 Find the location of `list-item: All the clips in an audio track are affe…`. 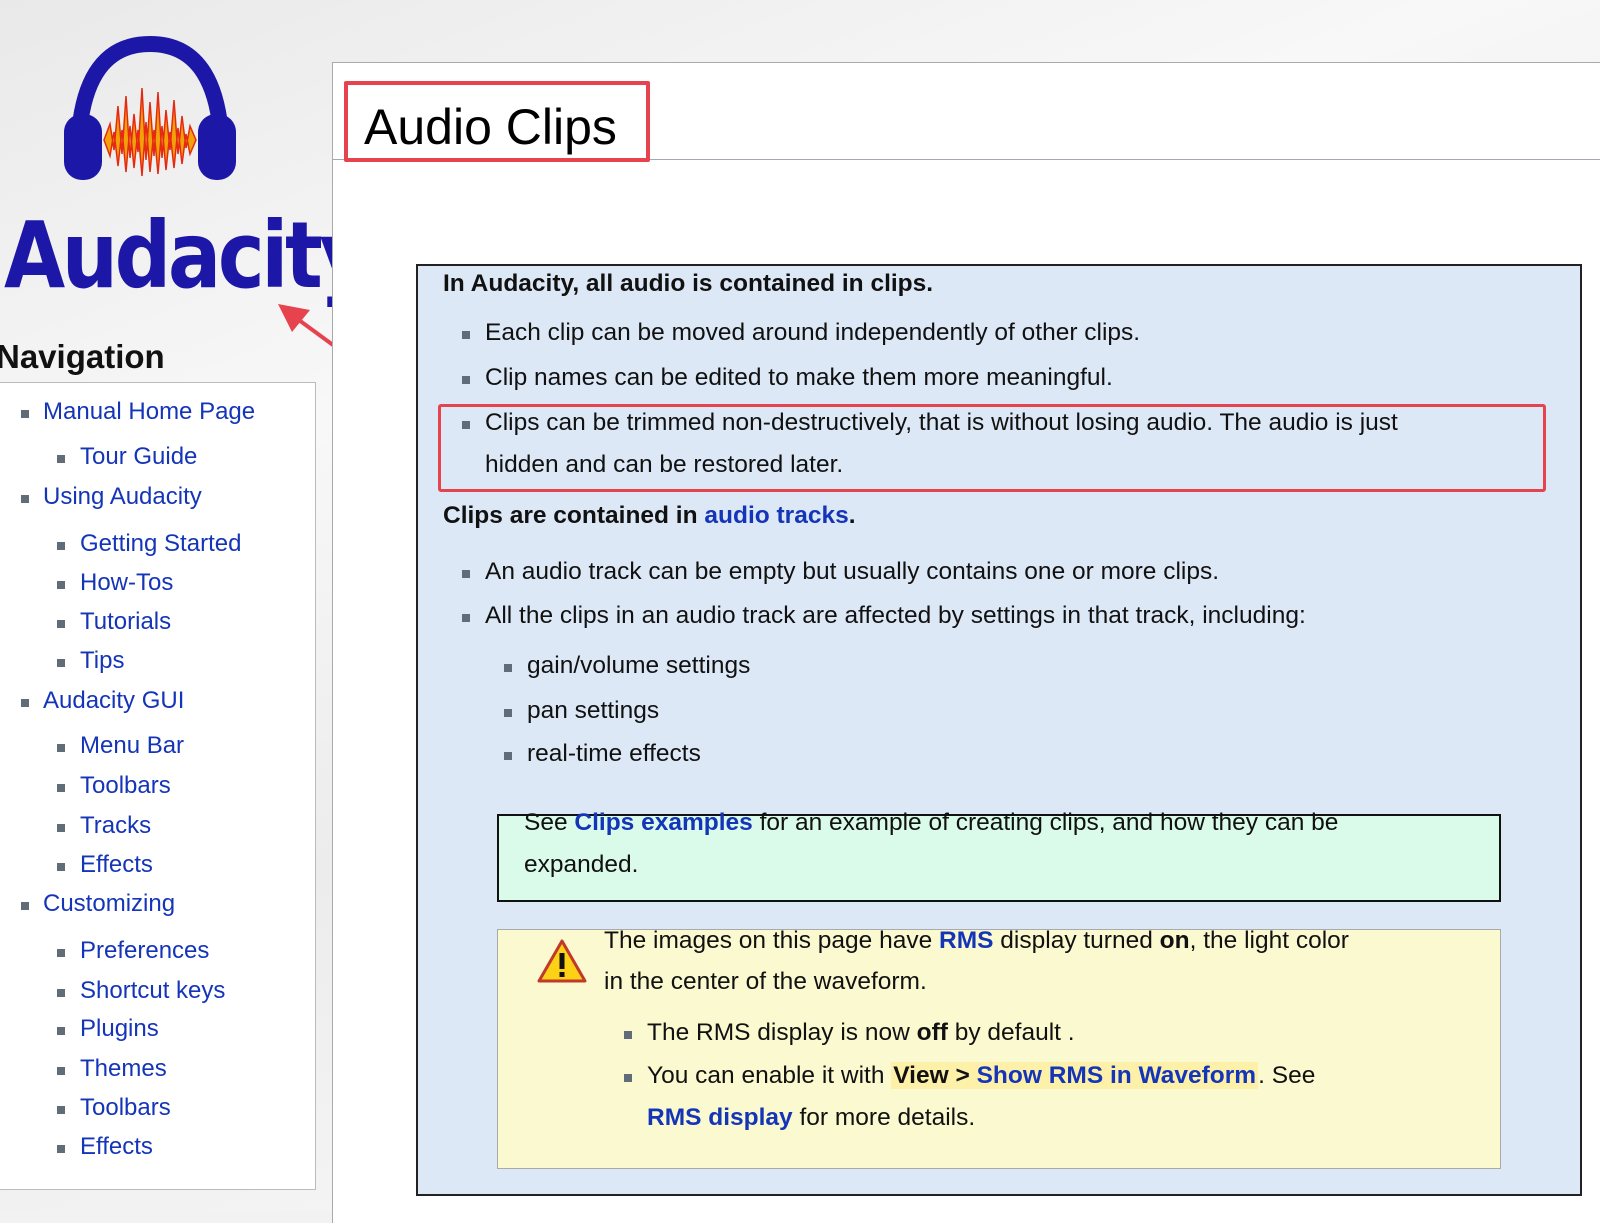

list-item: All the clips in an audio track are affe… is located at coordinates (895, 615).